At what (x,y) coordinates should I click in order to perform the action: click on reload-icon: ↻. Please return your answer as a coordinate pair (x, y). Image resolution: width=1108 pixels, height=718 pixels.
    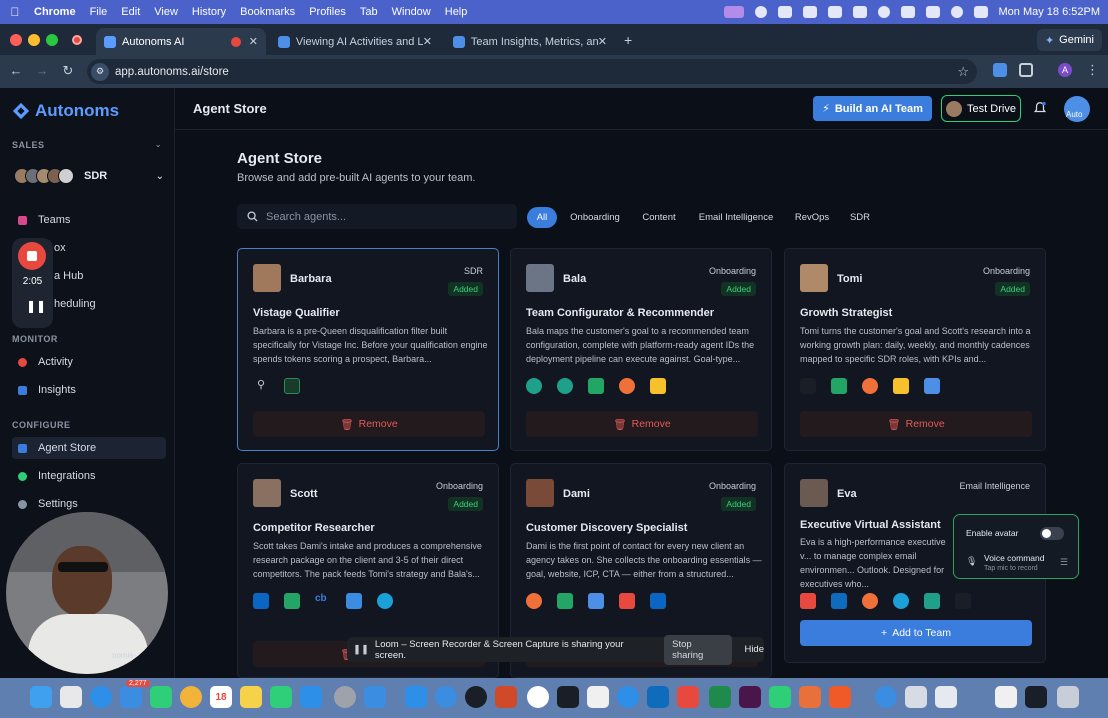
    Looking at the image, I should click on (68, 71).